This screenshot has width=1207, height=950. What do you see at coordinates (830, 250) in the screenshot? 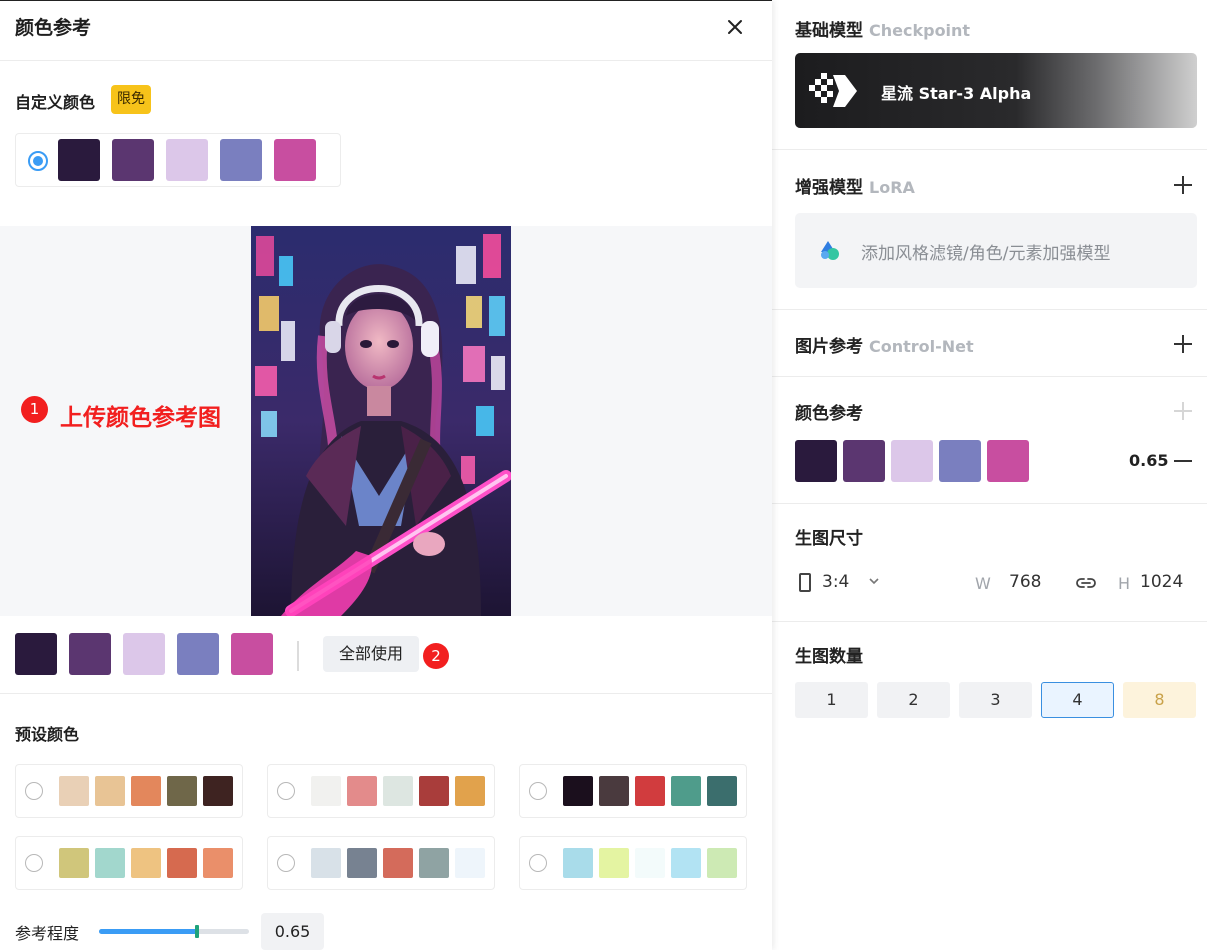
I see `lora-icon` at bounding box center [830, 250].